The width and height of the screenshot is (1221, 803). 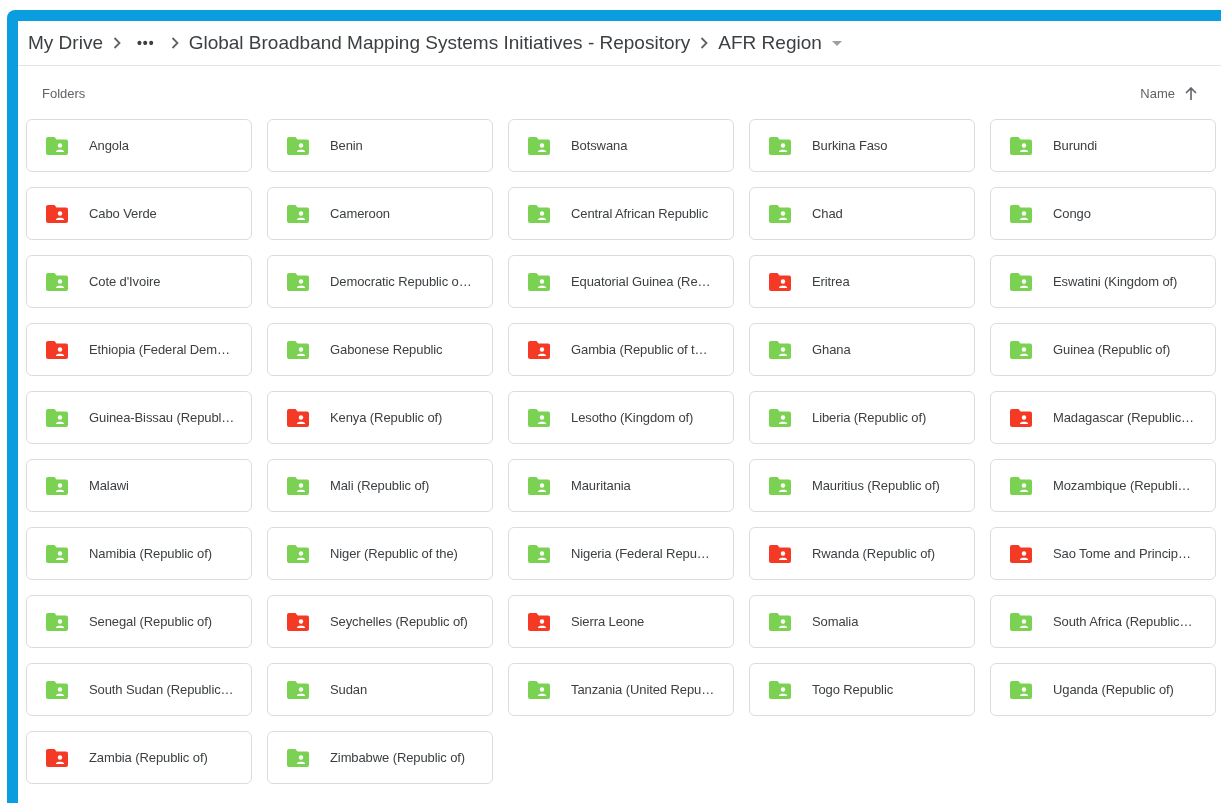 I want to click on folder-name: Rwanda (Republic of), so click(x=873, y=553).